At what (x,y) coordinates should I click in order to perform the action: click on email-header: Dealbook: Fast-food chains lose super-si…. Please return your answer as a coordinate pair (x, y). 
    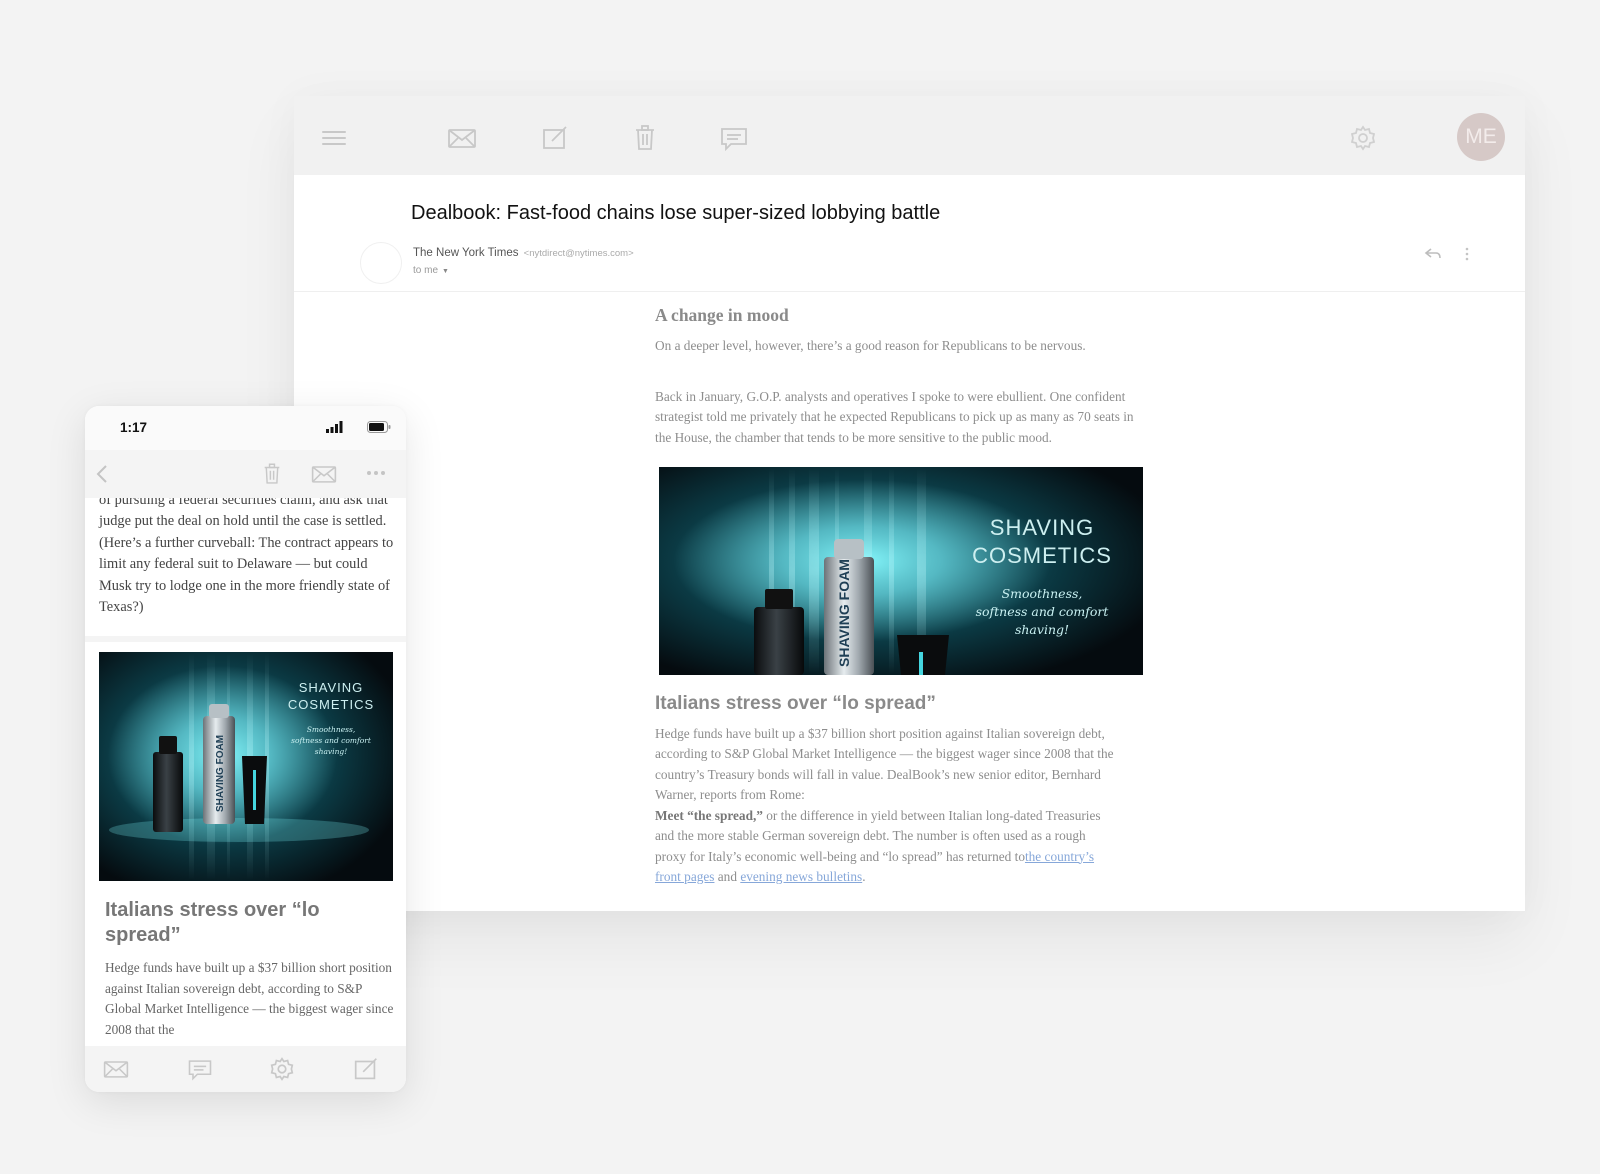
    Looking at the image, I should click on (909, 233).